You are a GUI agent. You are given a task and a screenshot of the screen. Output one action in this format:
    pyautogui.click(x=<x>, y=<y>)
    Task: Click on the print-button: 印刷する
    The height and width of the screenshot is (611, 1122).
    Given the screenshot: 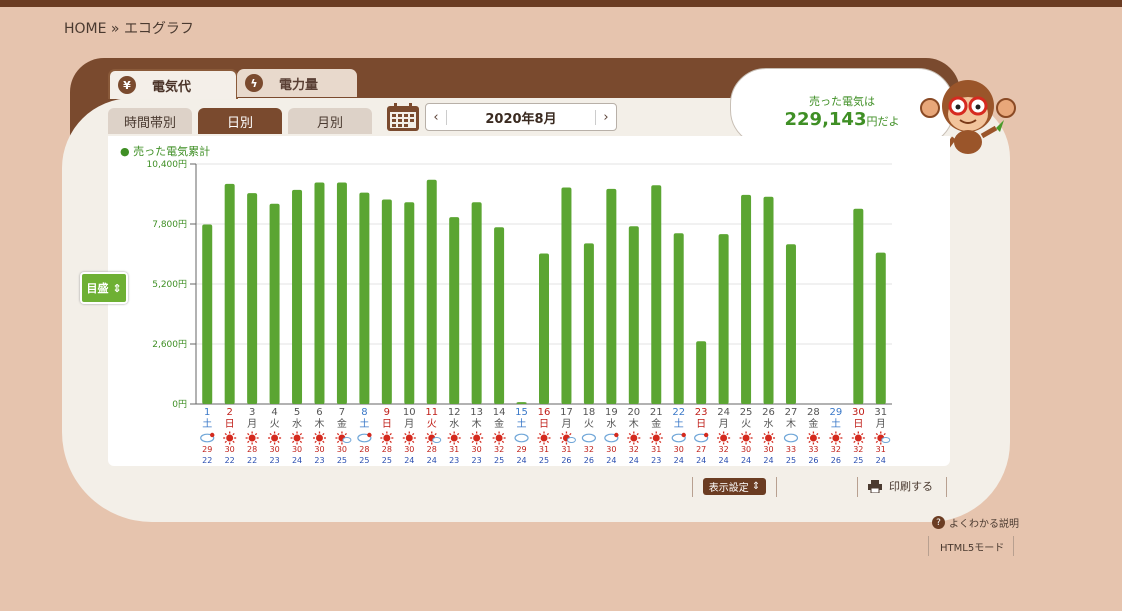 What is the action you would take?
    pyautogui.click(x=900, y=486)
    